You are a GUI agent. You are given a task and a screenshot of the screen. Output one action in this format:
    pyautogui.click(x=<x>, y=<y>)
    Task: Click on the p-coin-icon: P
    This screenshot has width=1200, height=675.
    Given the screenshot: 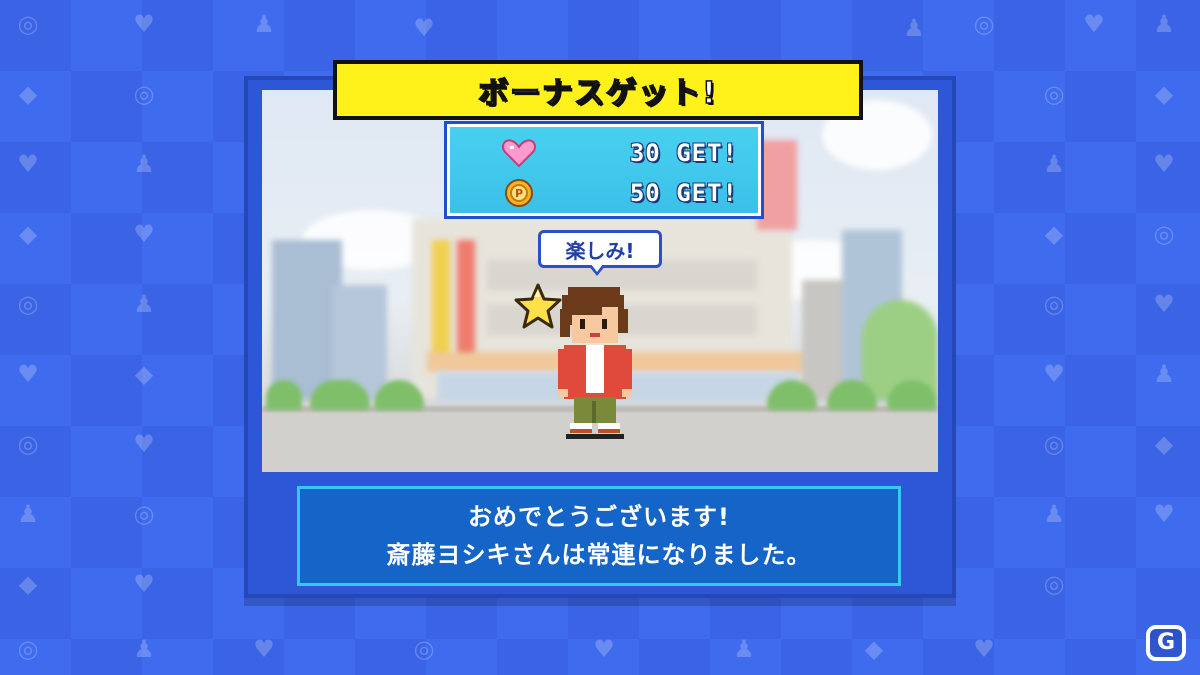 What is the action you would take?
    pyautogui.click(x=519, y=193)
    